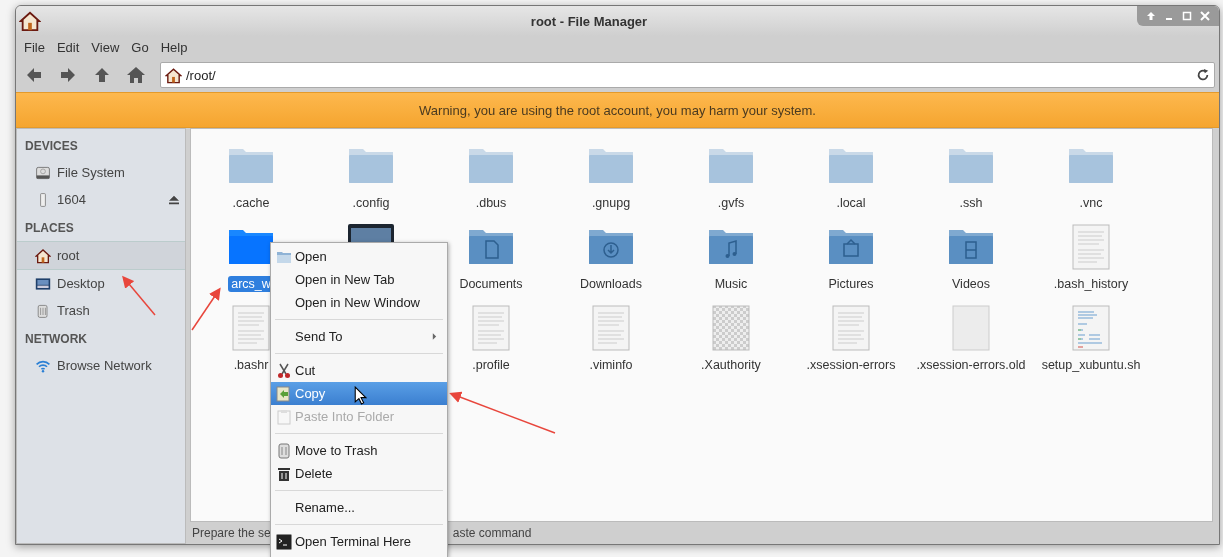 Image resolution: width=1223 pixels, height=557 pixels. What do you see at coordinates (68, 47) in the screenshot?
I see `menu-item: Edit` at bounding box center [68, 47].